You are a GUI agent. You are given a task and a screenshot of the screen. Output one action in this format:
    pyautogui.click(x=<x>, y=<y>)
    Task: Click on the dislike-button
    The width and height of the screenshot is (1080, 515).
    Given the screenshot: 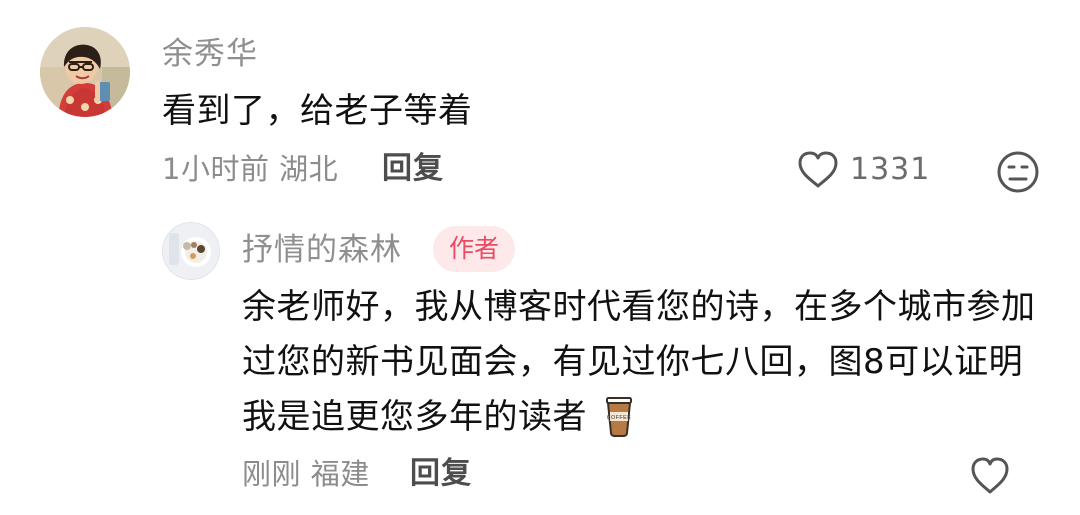 What is the action you would take?
    pyautogui.click(x=1018, y=172)
    